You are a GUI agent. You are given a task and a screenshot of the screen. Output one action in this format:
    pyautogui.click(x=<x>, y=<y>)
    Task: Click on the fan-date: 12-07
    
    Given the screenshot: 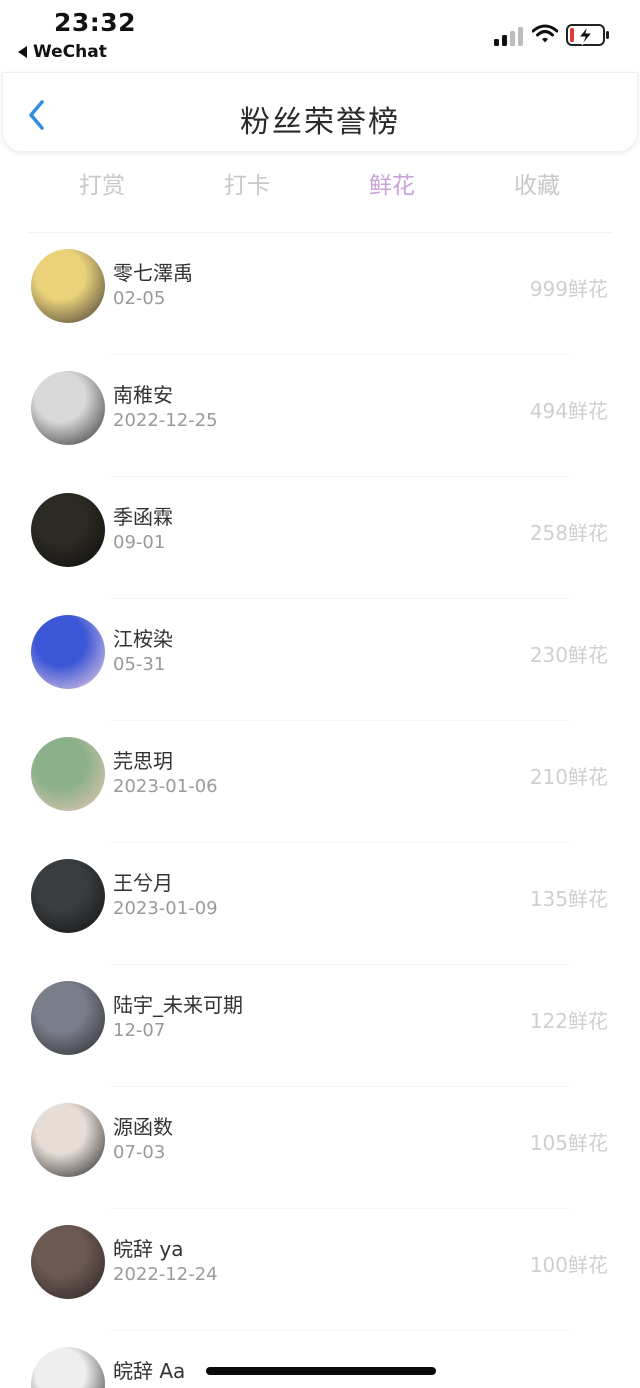 What is the action you would take?
    pyautogui.click(x=139, y=1030)
    